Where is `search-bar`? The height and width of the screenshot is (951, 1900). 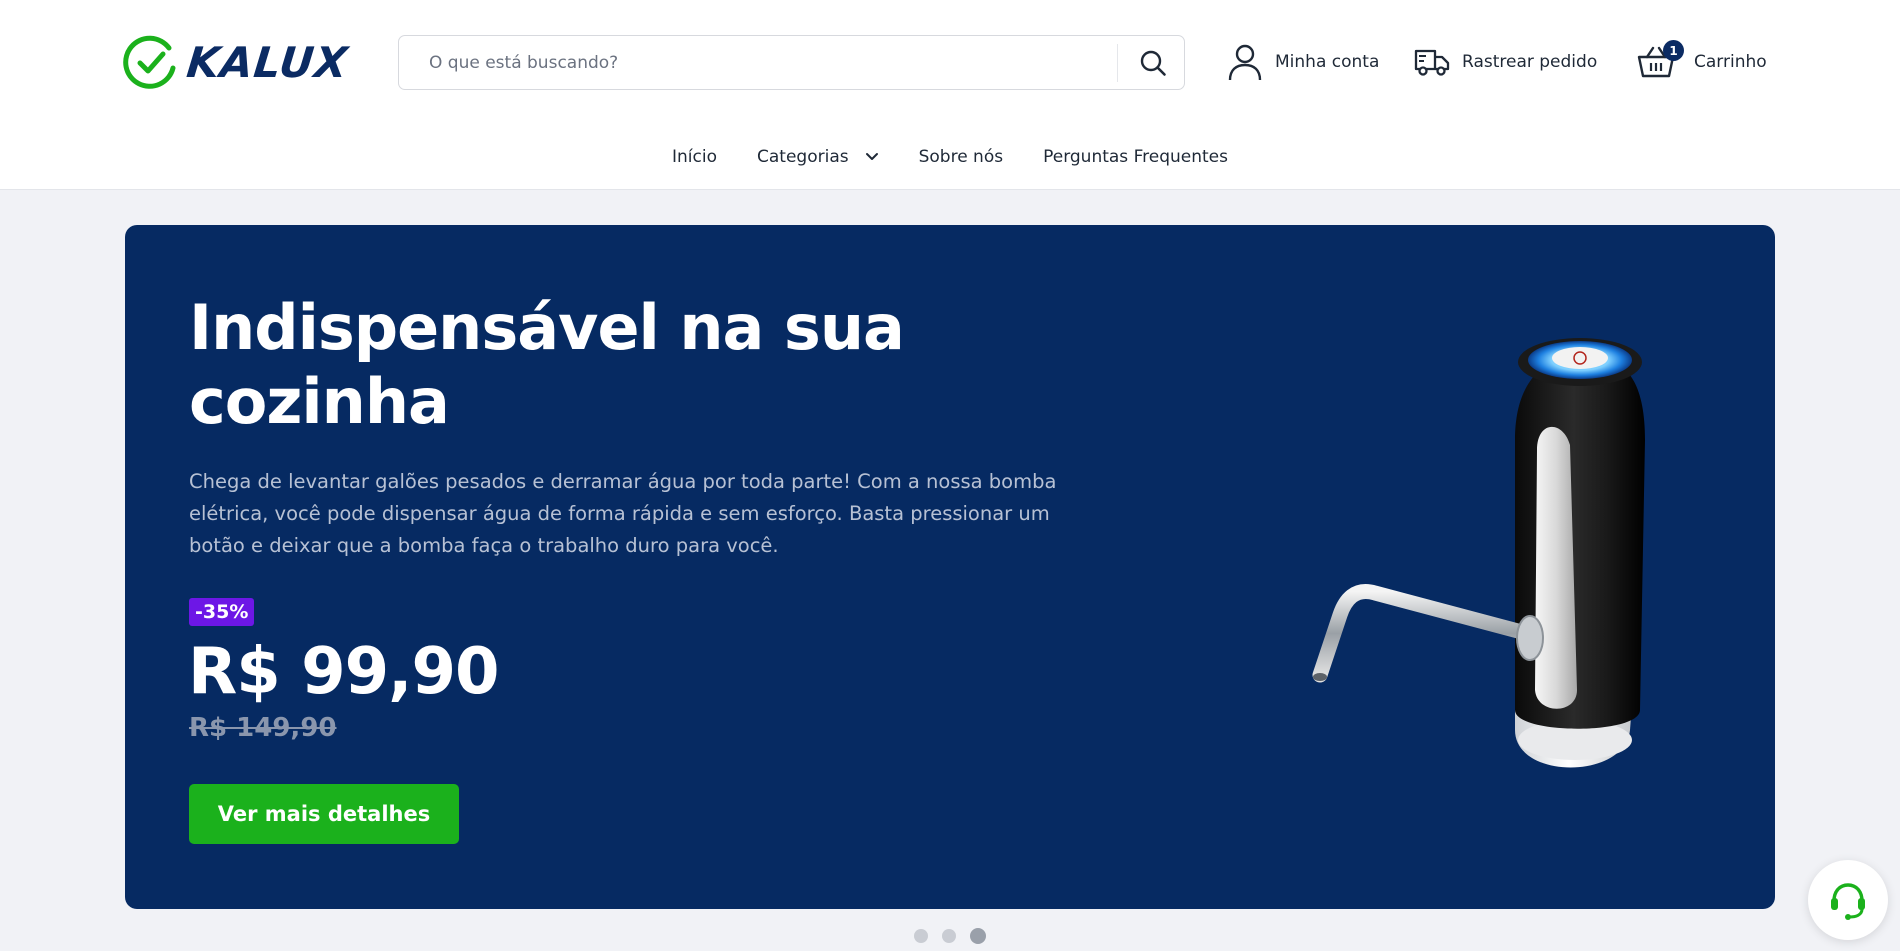 search-bar is located at coordinates (791, 62).